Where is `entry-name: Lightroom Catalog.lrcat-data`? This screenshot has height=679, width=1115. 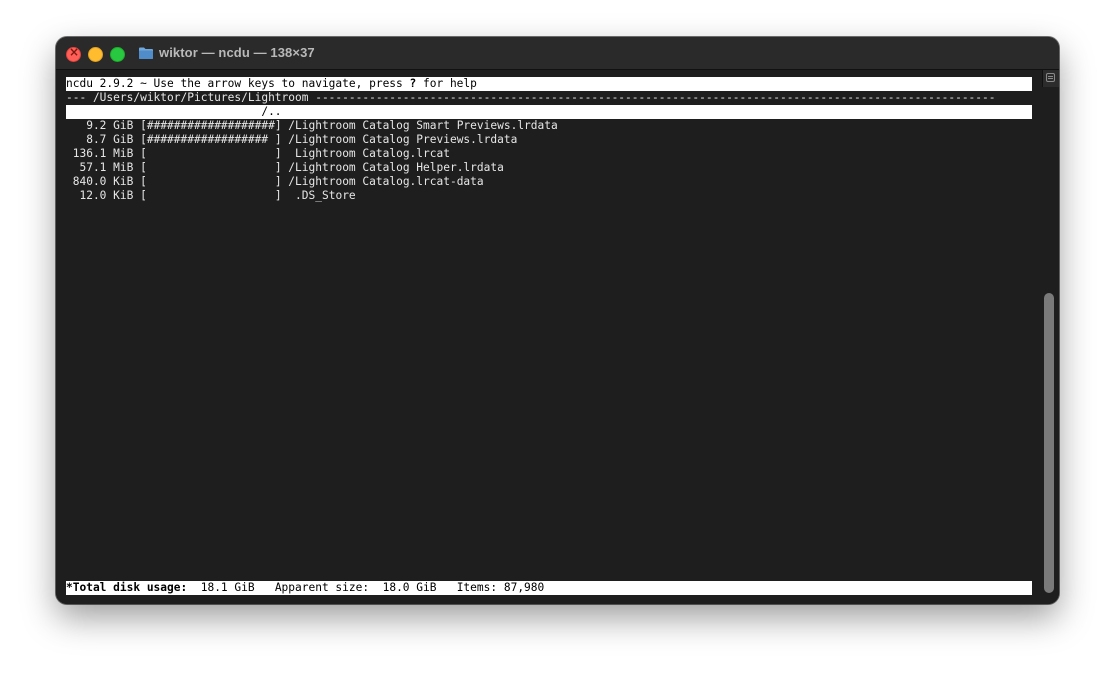 entry-name: Lightroom Catalog.lrcat-data is located at coordinates (389, 181).